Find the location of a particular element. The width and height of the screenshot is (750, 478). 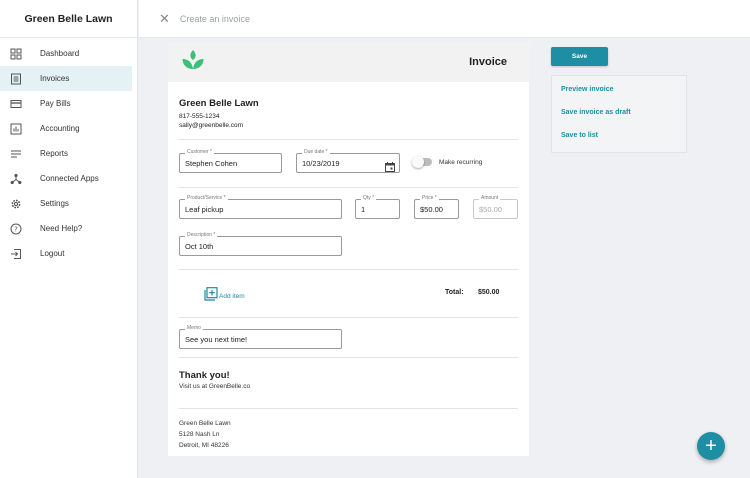

company-name: Green Belle Lawn is located at coordinates (219, 103).